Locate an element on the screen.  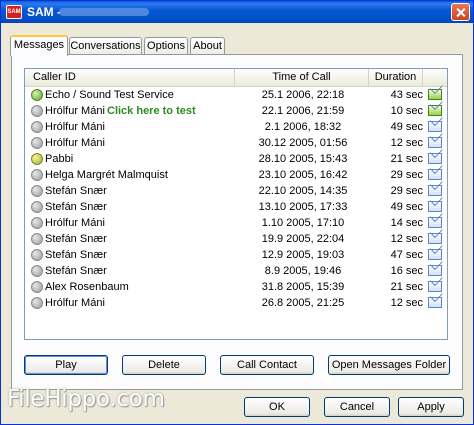
apply-button: Apply is located at coordinates (431, 407).